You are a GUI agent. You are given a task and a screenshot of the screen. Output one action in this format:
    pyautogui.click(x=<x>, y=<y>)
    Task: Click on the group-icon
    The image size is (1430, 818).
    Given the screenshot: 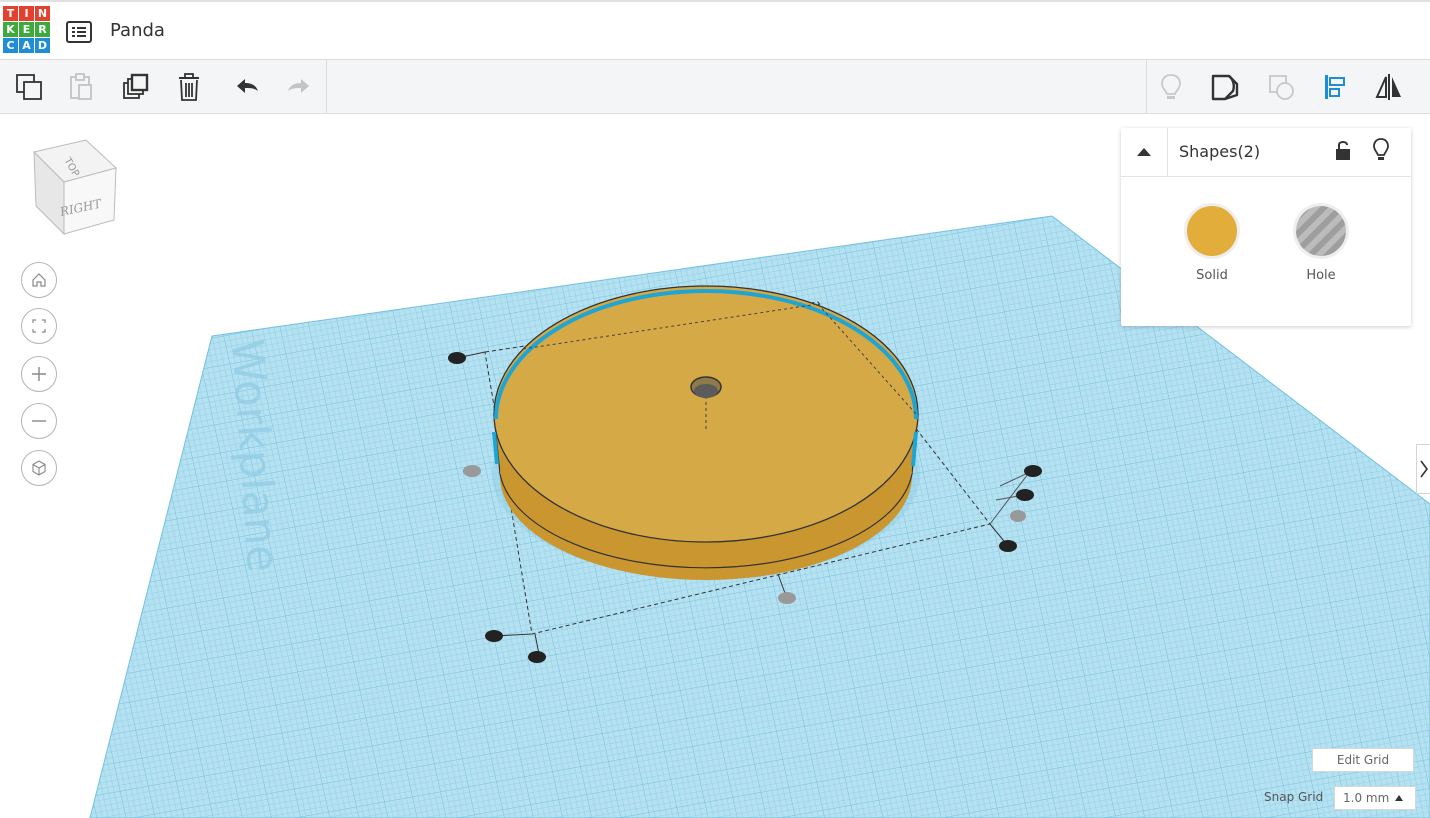 What is the action you would take?
    pyautogui.click(x=1281, y=87)
    